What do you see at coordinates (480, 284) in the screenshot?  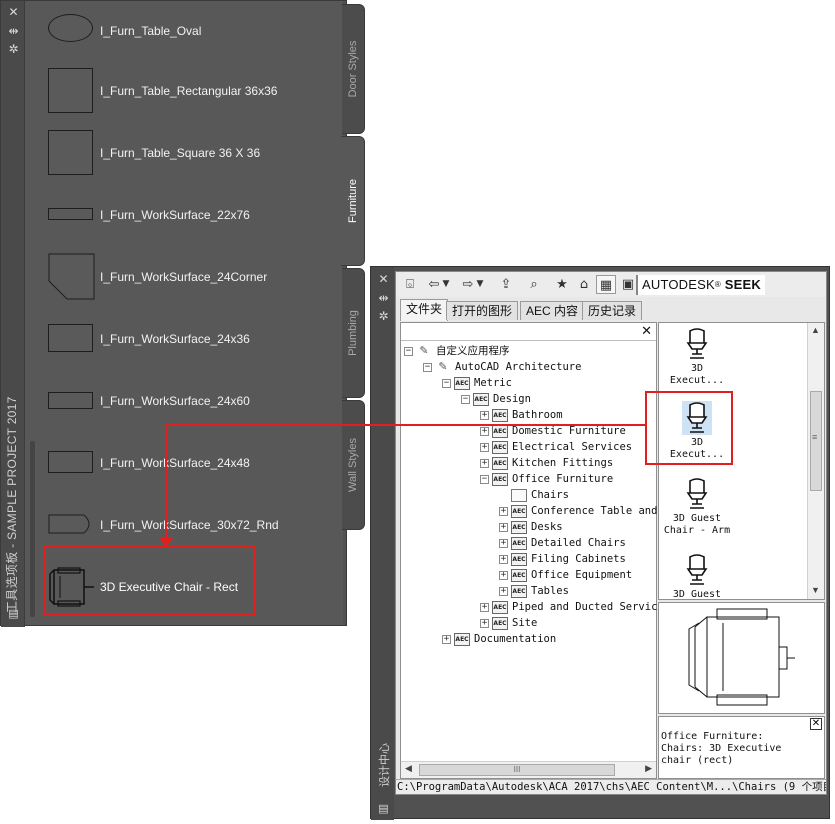 I see `forward-dropdown-icon: ▼` at bounding box center [480, 284].